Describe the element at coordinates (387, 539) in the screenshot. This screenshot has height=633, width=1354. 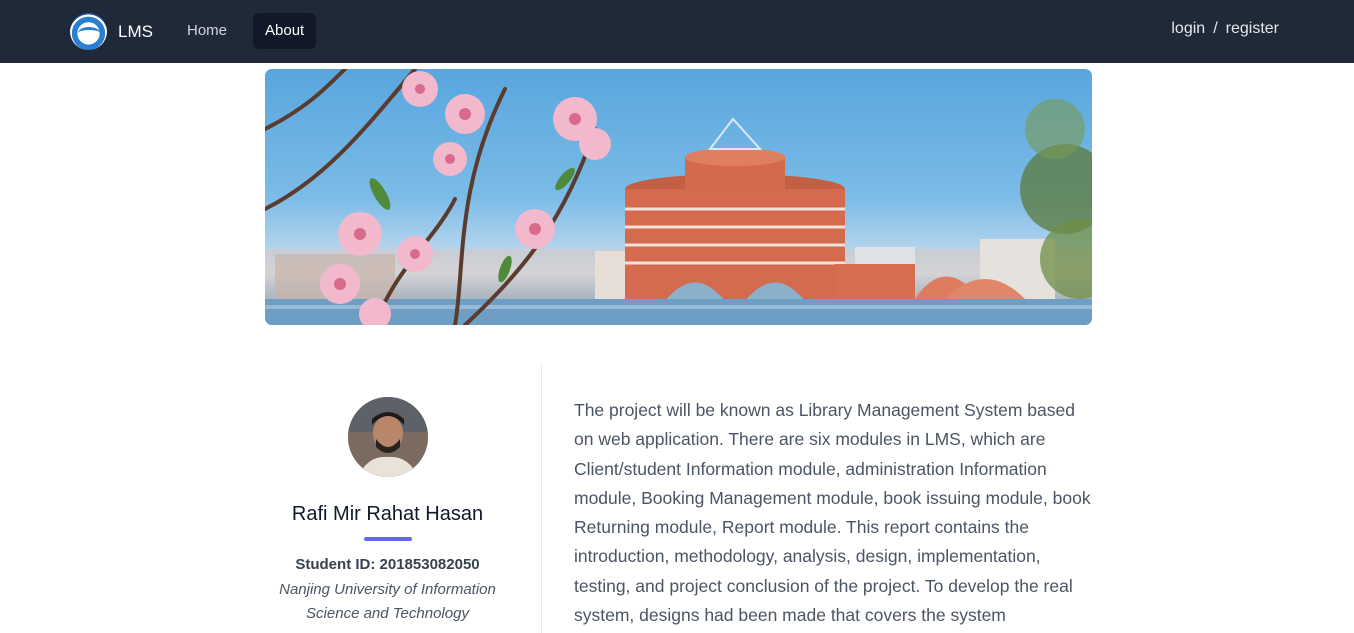
I see `name-underline` at that location.